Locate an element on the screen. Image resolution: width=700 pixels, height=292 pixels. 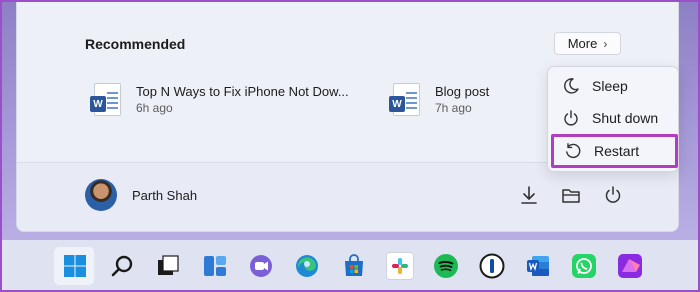
file-explorer-icon is located at coordinates (571, 195).